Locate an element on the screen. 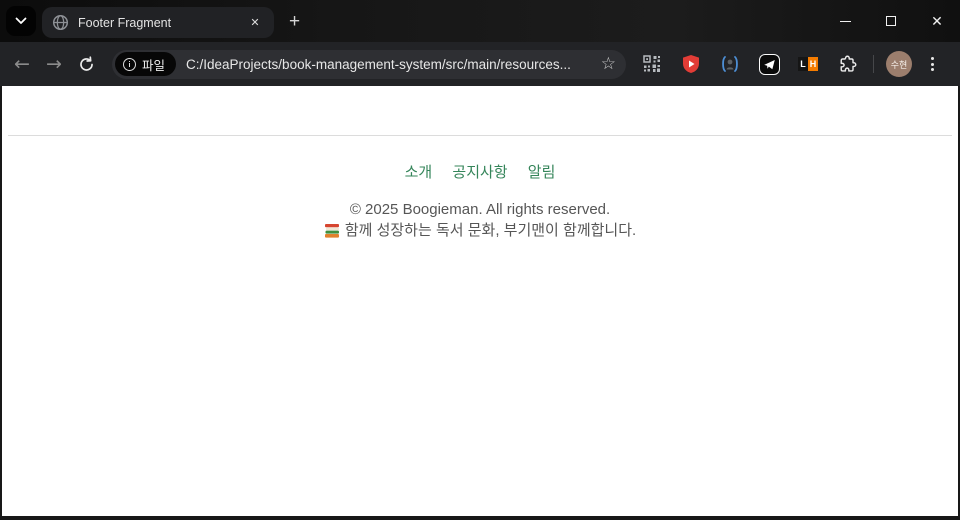 The image size is (960, 520). bookmark-star-icon: ☆ is located at coordinates (608, 64).